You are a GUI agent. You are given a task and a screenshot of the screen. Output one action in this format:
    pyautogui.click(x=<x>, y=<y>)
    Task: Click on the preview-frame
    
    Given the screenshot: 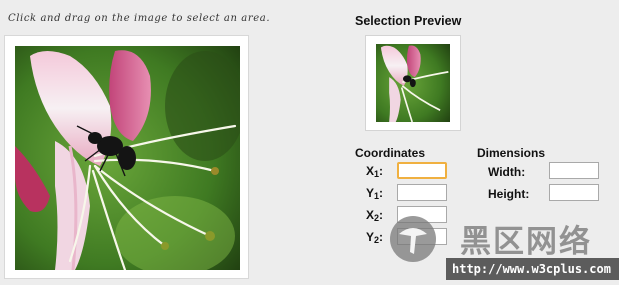 What is the action you would take?
    pyautogui.click(x=413, y=83)
    